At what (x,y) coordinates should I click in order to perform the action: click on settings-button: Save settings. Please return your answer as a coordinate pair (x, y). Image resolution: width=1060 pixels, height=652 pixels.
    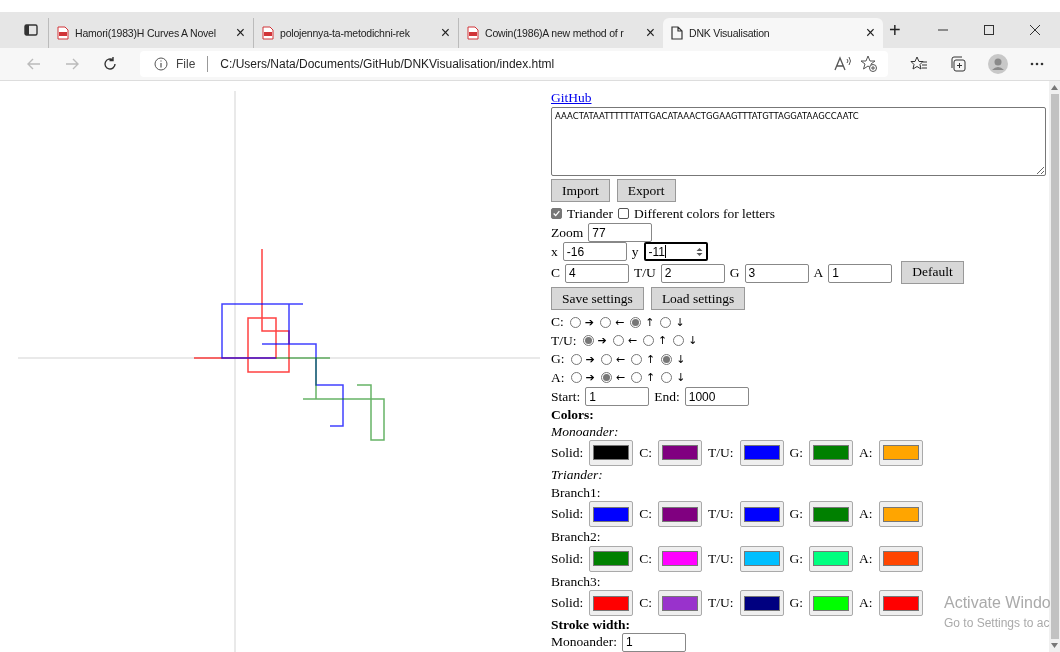
    Looking at the image, I should click on (597, 299).